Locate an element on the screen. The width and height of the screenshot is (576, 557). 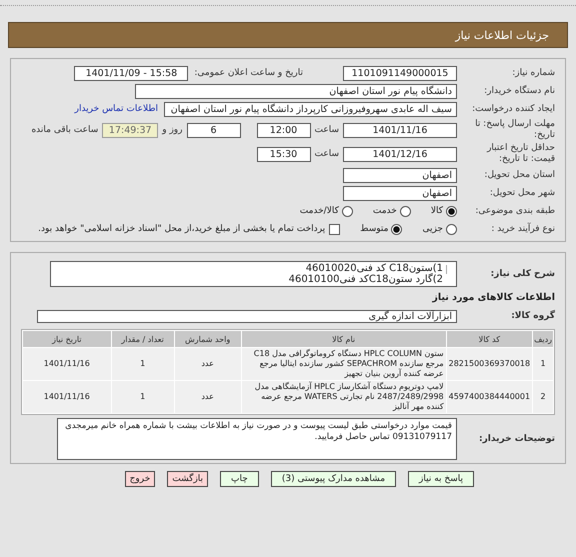
field-label: روز و is located at coordinates (172, 130).